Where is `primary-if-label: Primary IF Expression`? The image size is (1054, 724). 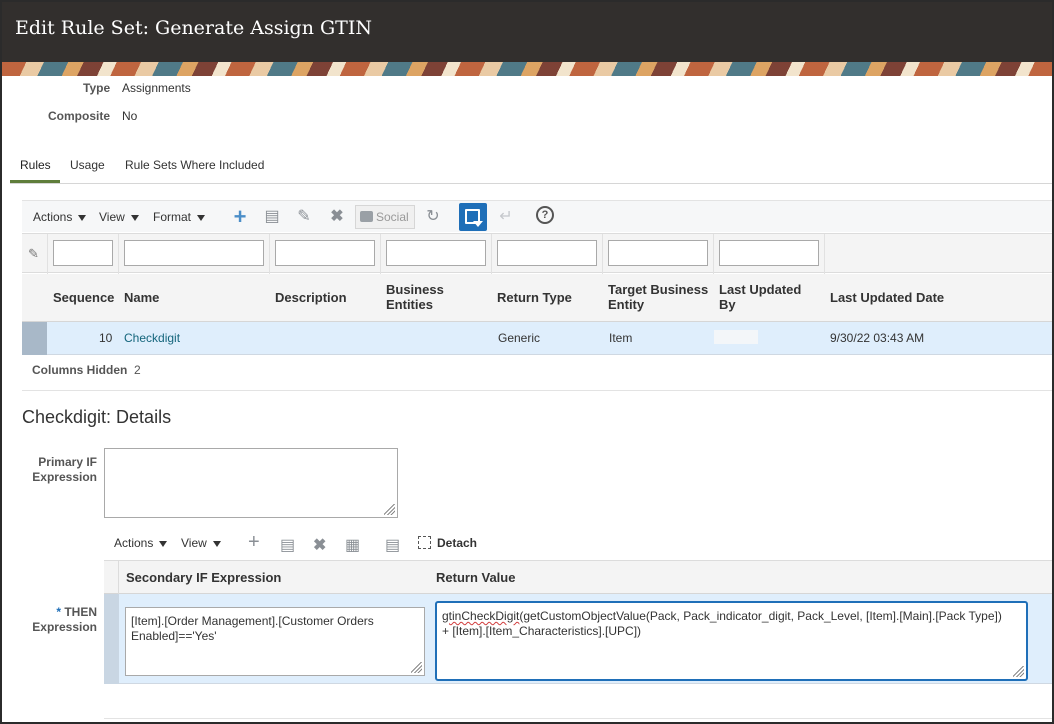 primary-if-label: Primary IF Expression is located at coordinates (59, 470).